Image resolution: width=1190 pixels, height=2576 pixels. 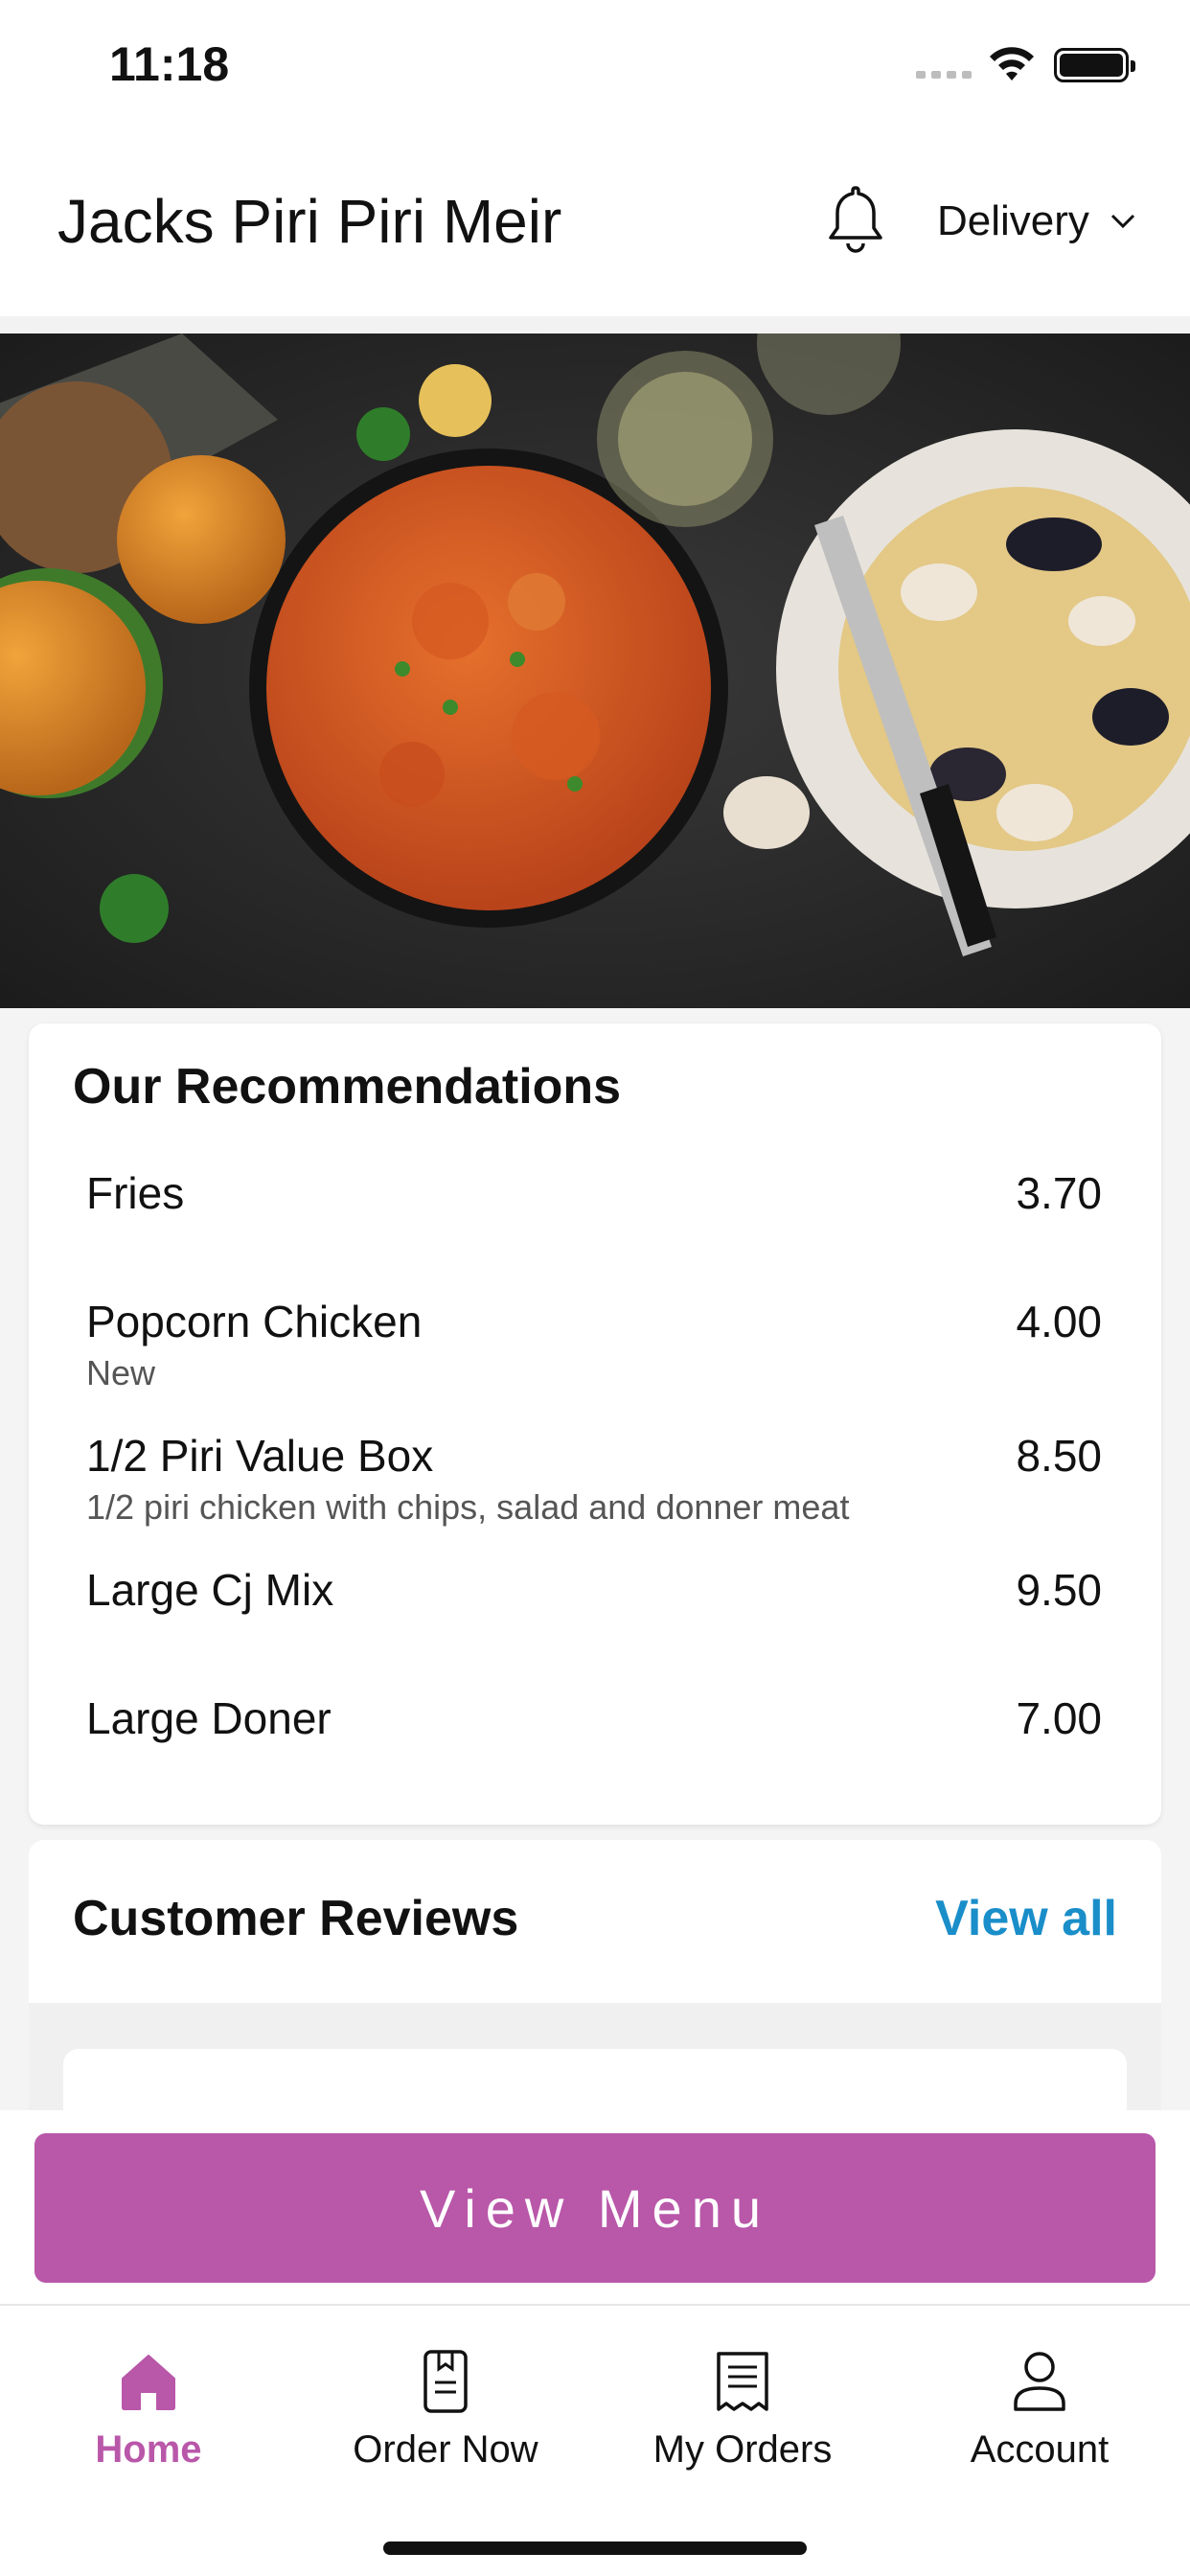 I want to click on chevron-down-icon, so click(x=1122, y=221).